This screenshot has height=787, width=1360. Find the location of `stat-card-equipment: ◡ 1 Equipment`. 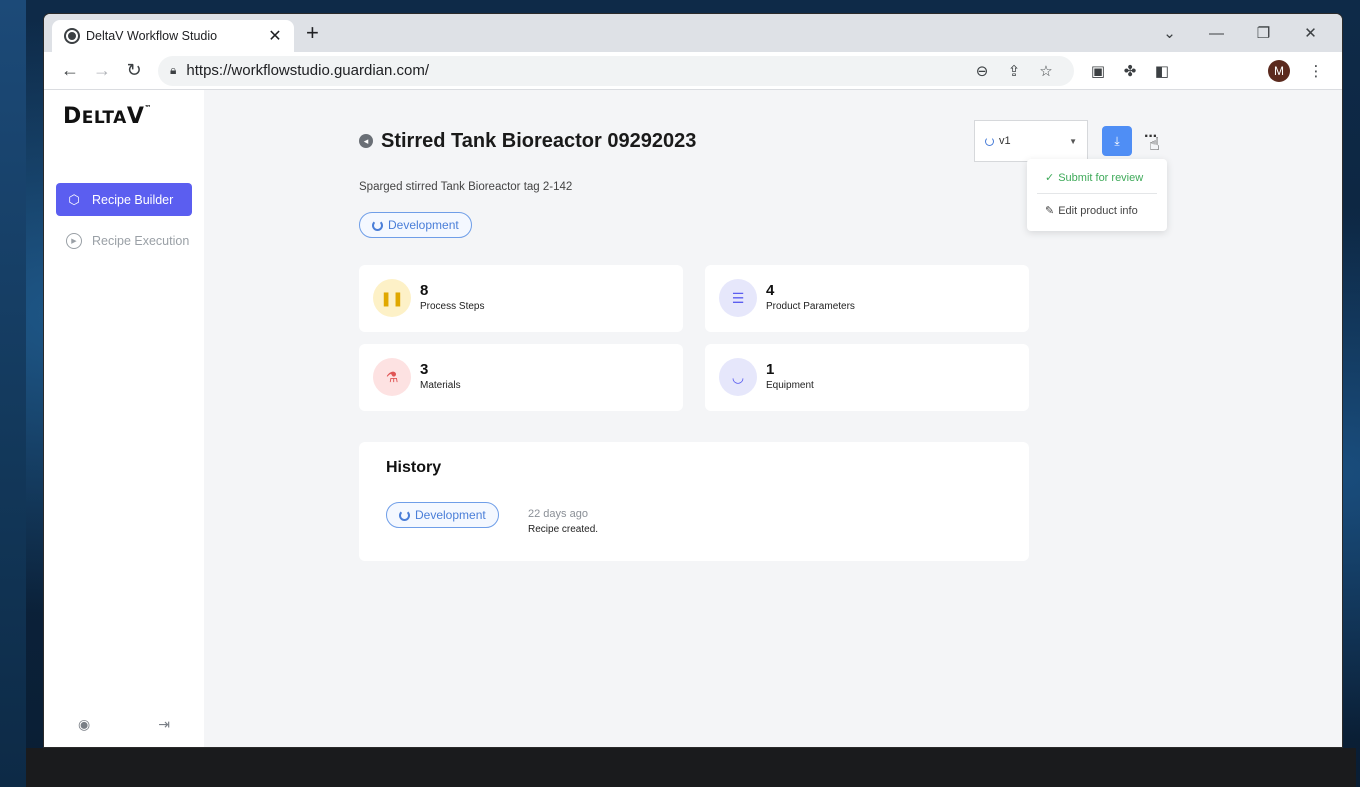

stat-card-equipment: ◡ 1 Equipment is located at coordinates (867, 377).